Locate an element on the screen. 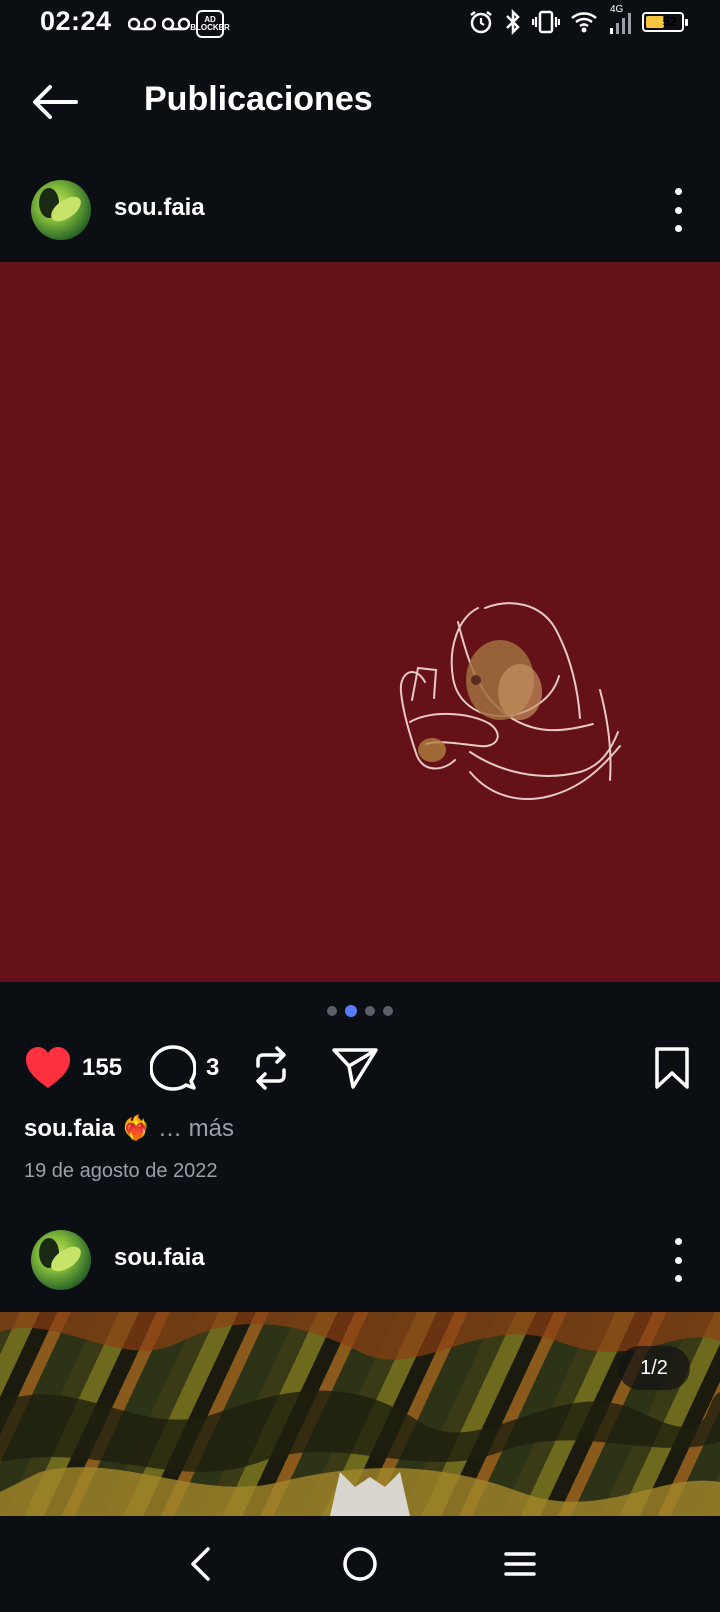 Image resolution: width=720 pixels, height=1612 pixels. post-image is located at coordinates (360, 1414).